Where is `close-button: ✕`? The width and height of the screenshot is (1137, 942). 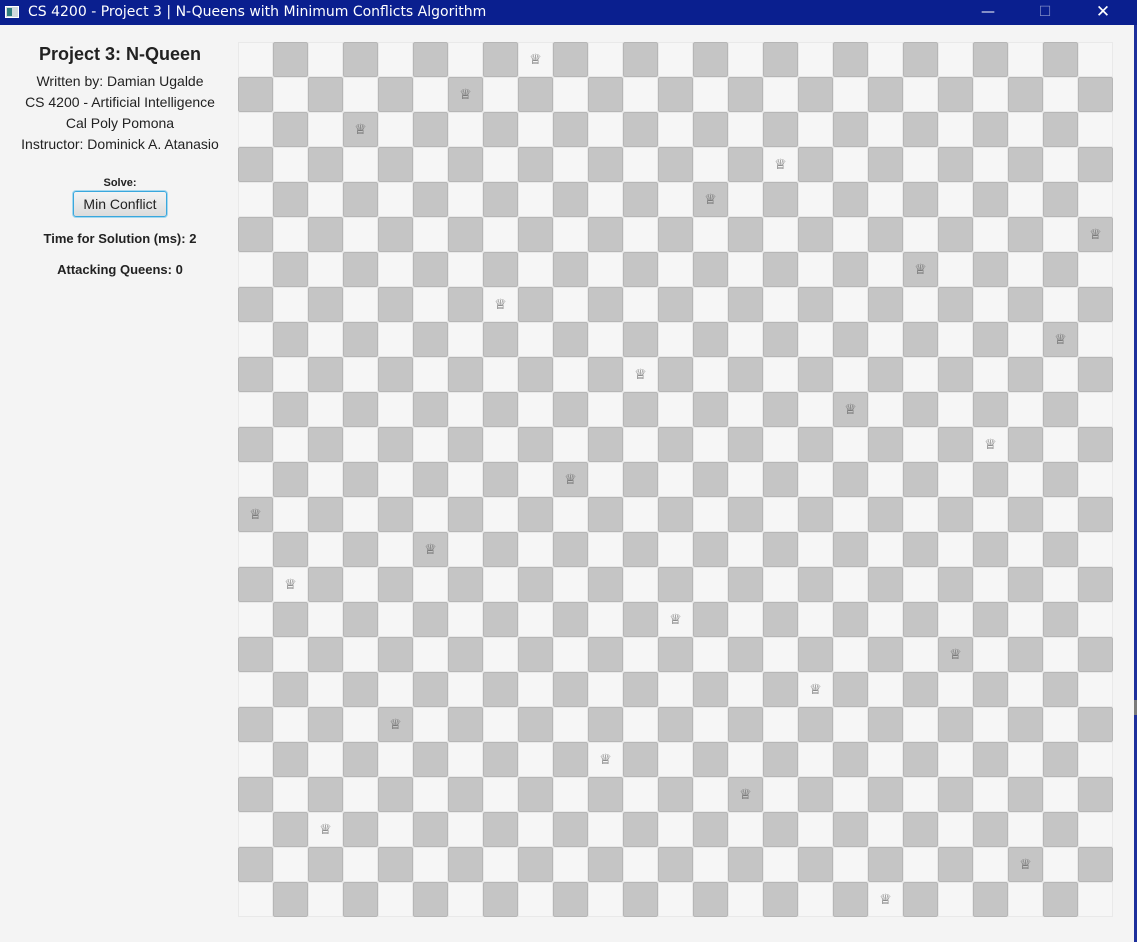 close-button: ✕ is located at coordinates (1103, 12).